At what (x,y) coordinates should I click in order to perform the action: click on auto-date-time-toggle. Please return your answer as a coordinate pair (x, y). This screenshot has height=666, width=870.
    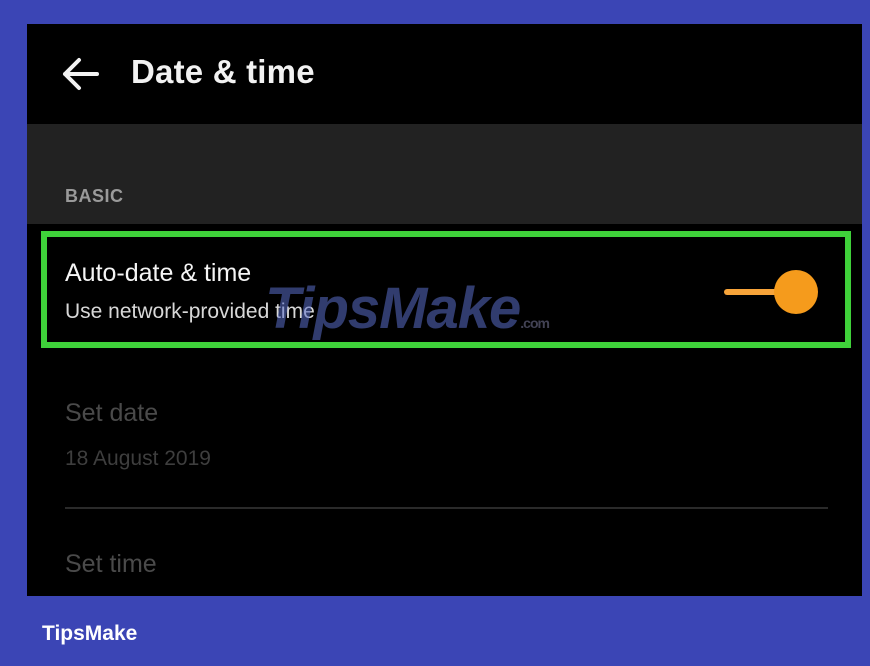
    Looking at the image, I should click on (771, 292).